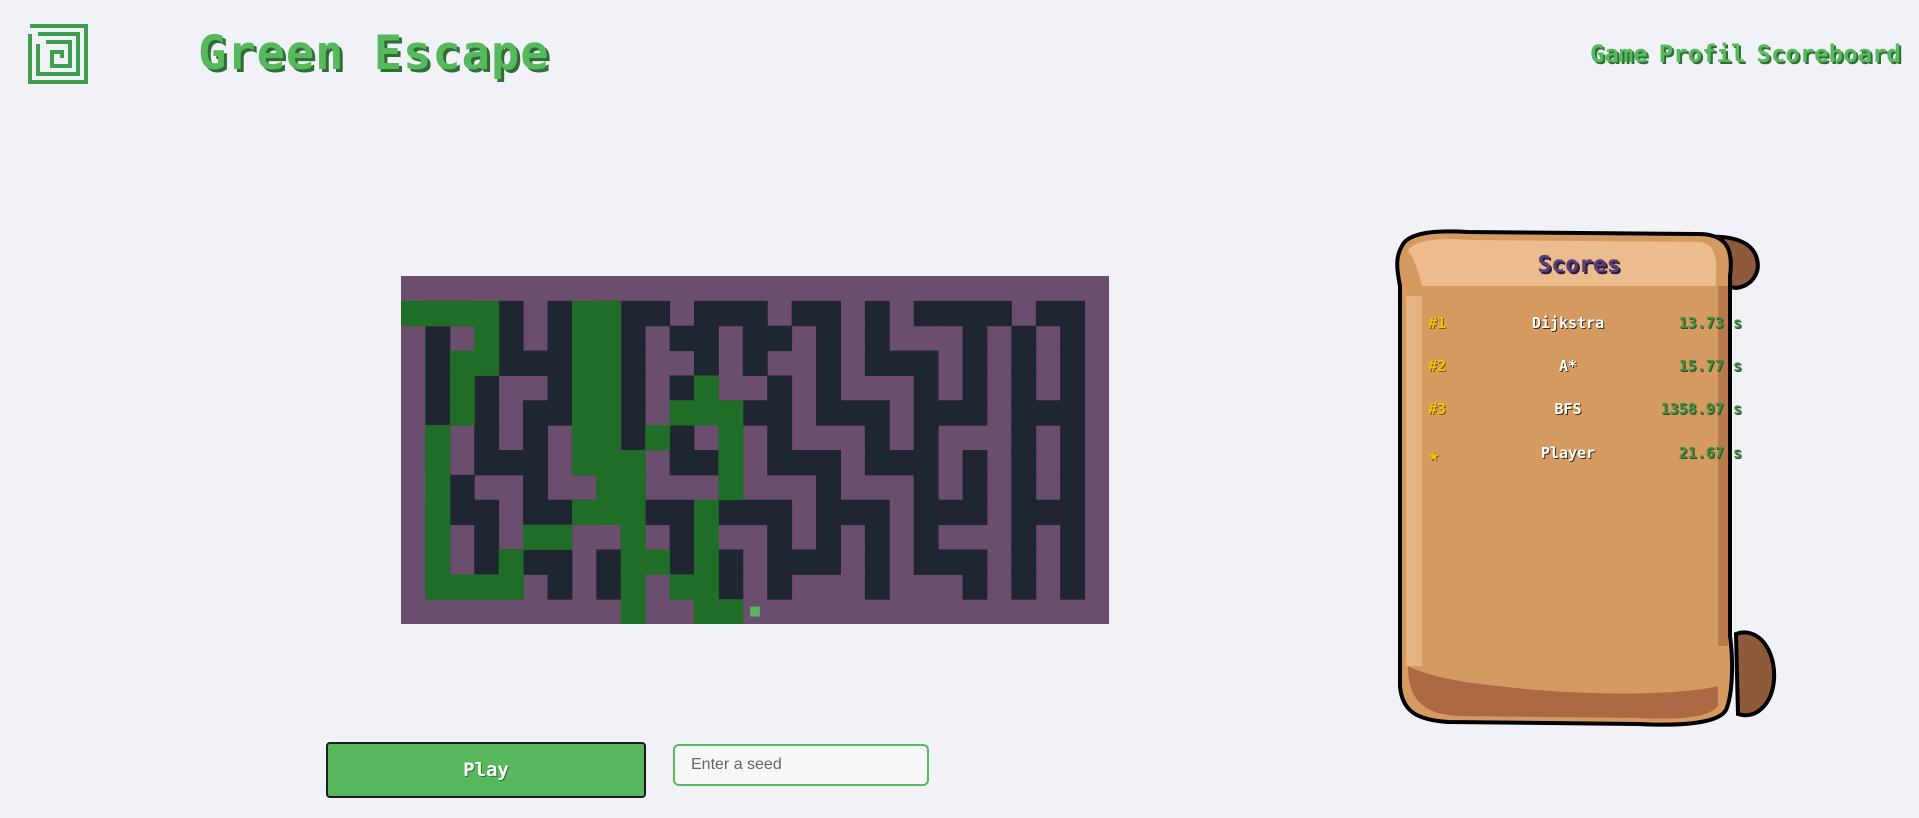 Image resolution: width=1919 pixels, height=818 pixels. I want to click on nav-profil-link: Profil, so click(1702, 54).